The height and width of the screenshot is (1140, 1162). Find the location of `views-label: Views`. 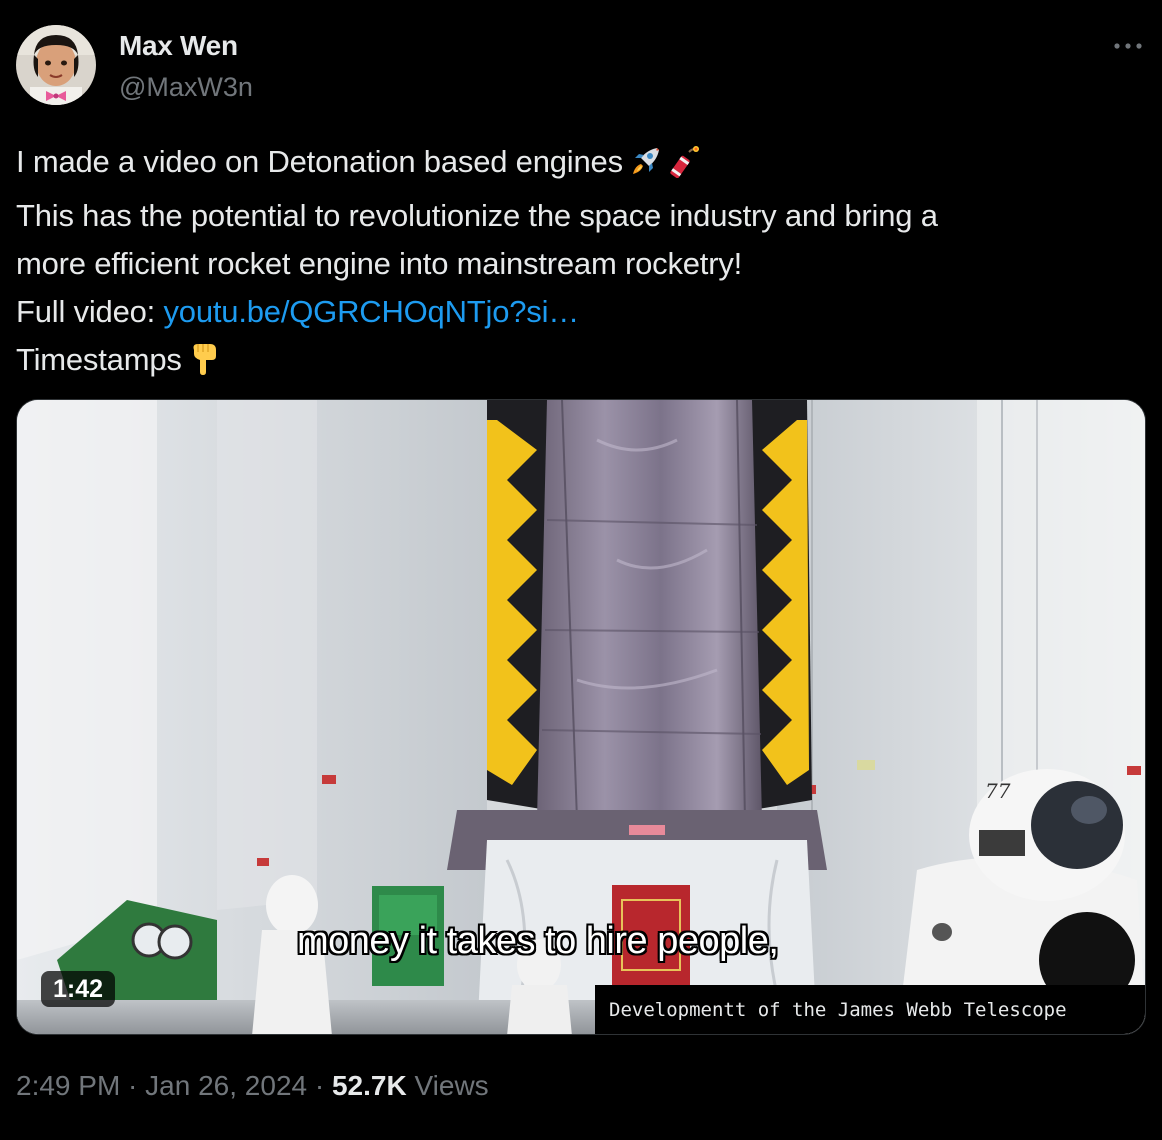

views-label: Views is located at coordinates (447, 1085).